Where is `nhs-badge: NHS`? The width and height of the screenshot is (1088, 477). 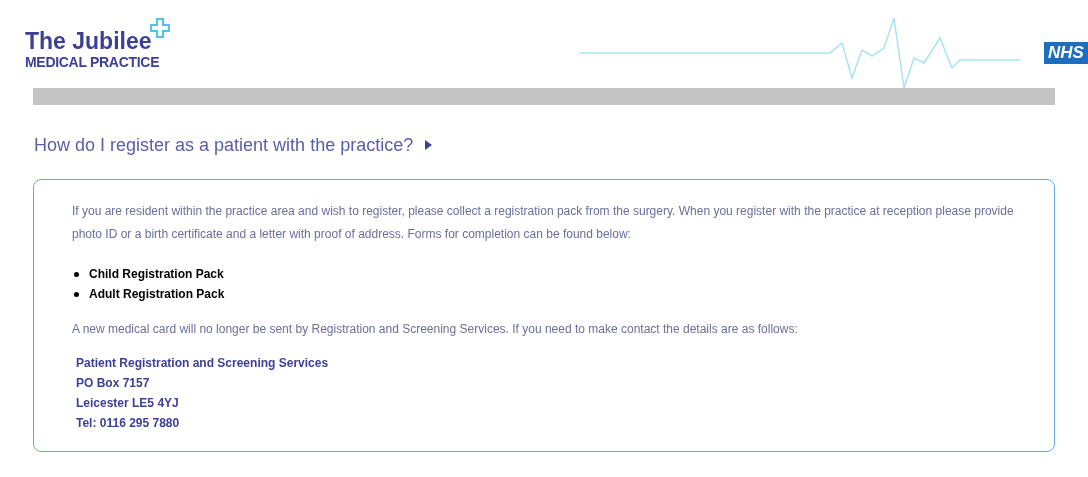 nhs-badge: NHS is located at coordinates (1066, 53).